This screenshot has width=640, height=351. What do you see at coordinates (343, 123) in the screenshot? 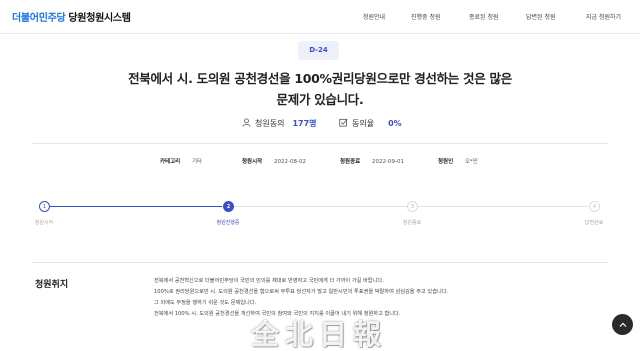
I see `checkbox-icon` at bounding box center [343, 123].